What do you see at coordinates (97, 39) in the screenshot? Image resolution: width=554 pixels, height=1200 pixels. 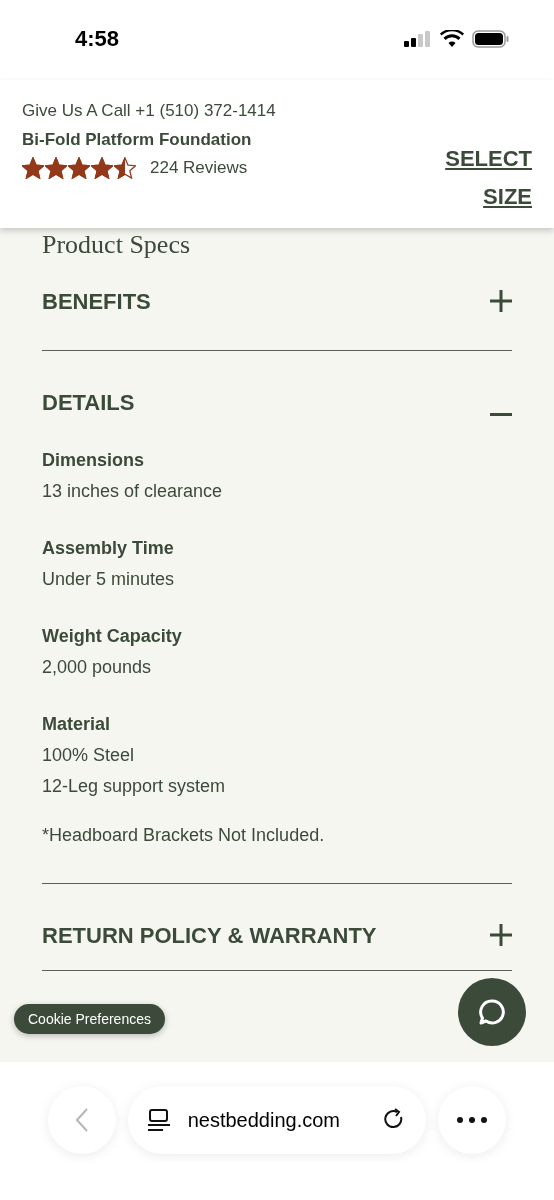 I see `status-time: 4:58` at bounding box center [97, 39].